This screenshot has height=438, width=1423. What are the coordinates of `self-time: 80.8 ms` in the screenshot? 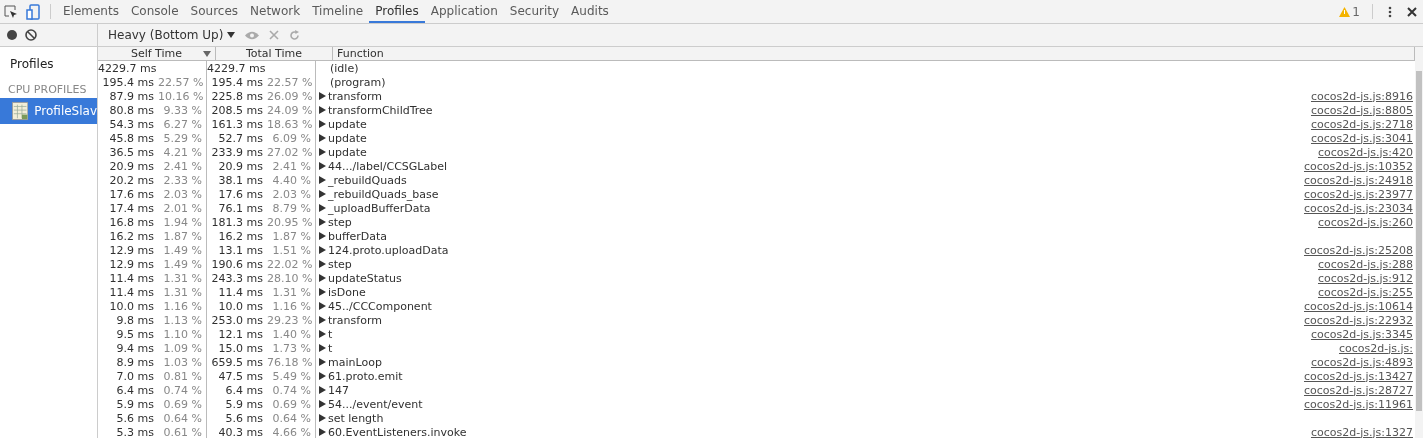 It's located at (131, 110).